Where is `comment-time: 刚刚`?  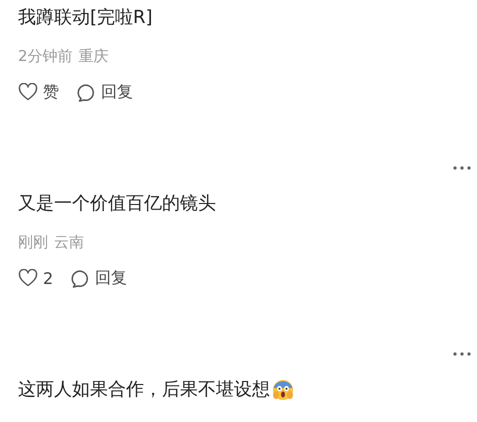
comment-time: 刚刚 is located at coordinates (33, 242).